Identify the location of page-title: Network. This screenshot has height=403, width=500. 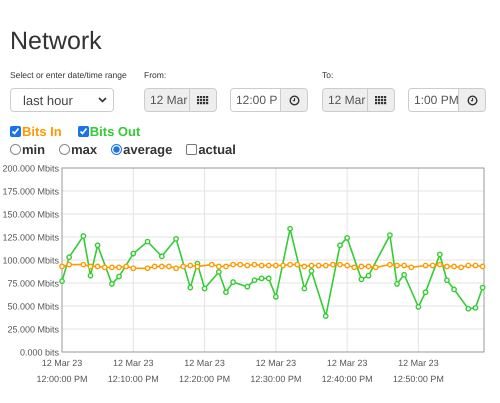
(56, 41).